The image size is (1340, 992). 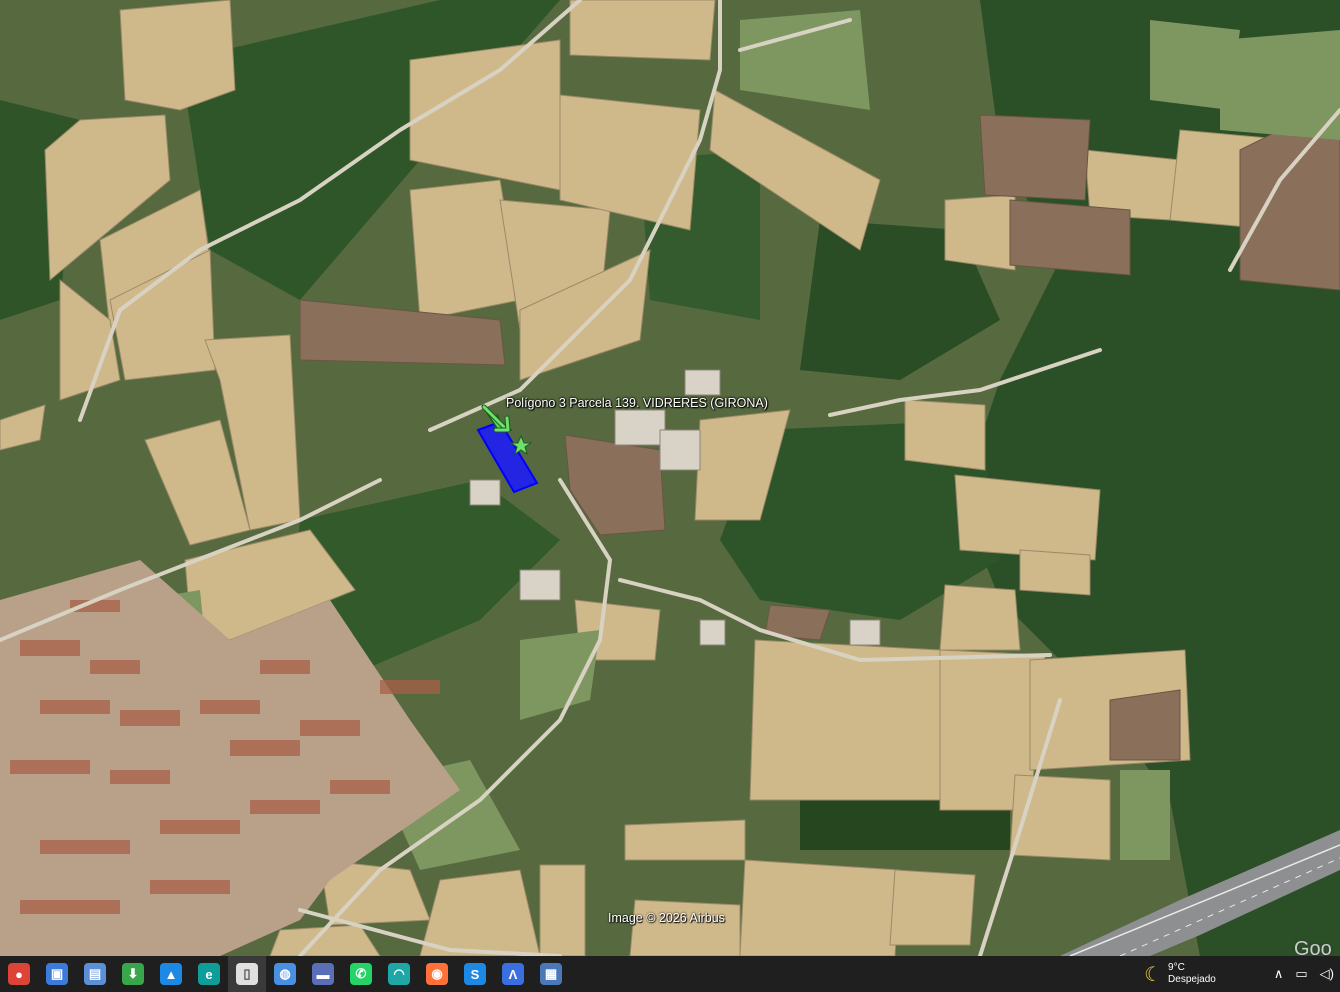 I want to click on chrome-icon: ●, so click(x=19, y=974).